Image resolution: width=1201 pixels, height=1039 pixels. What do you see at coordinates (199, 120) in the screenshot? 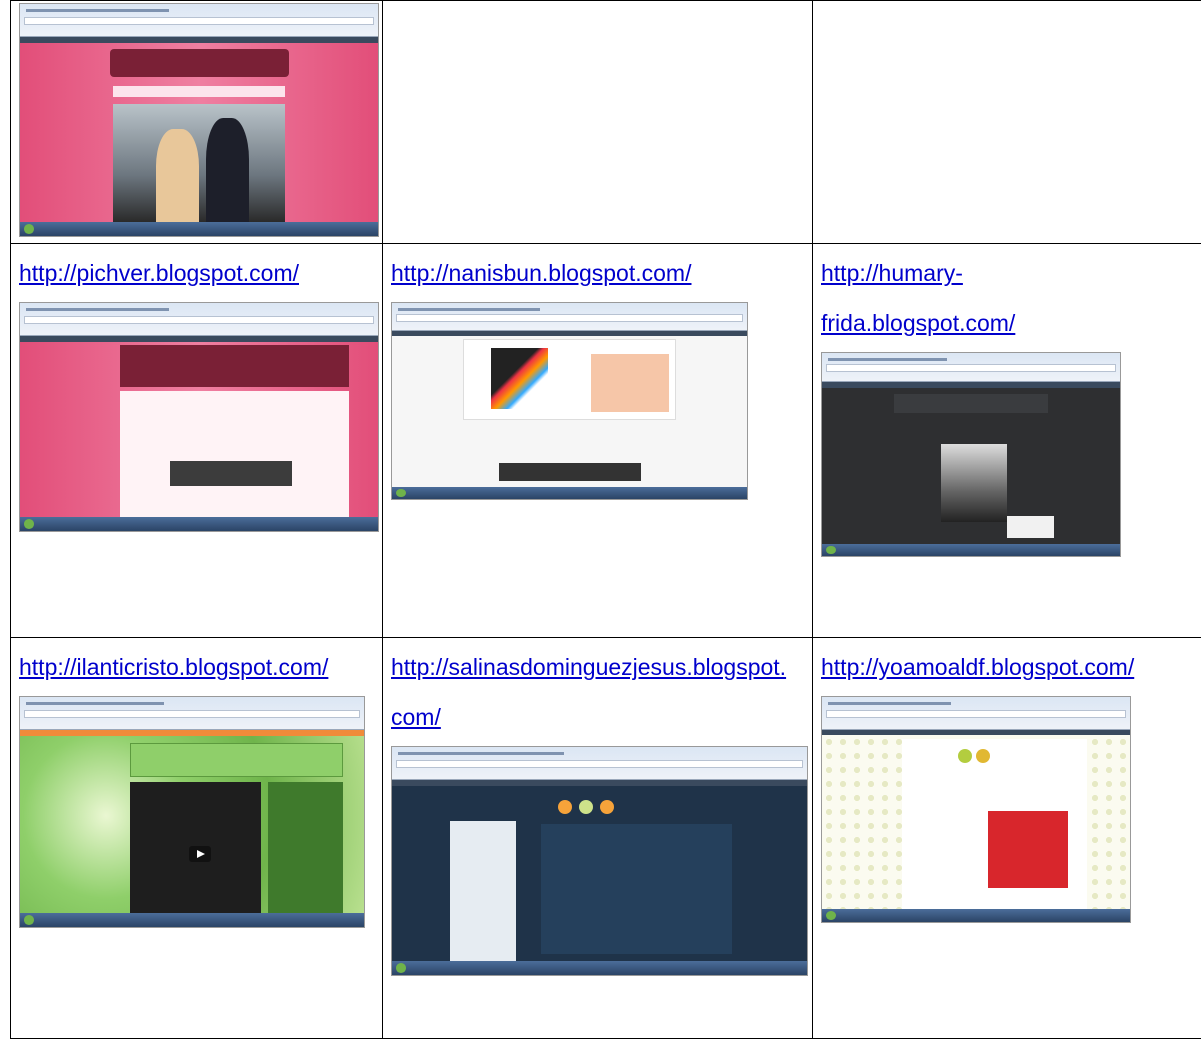
I see `screenshot-unita-blog` at bounding box center [199, 120].